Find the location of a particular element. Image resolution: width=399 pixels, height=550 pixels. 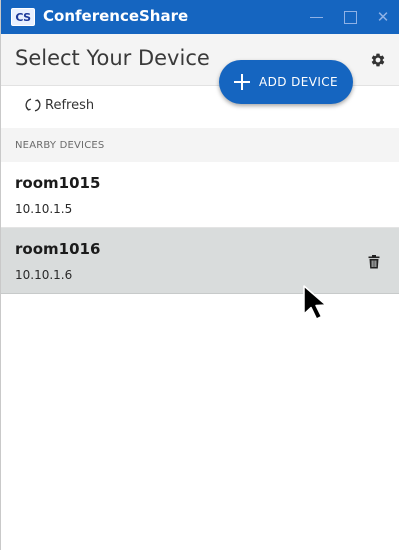

app-logo: CS is located at coordinates (23, 17).